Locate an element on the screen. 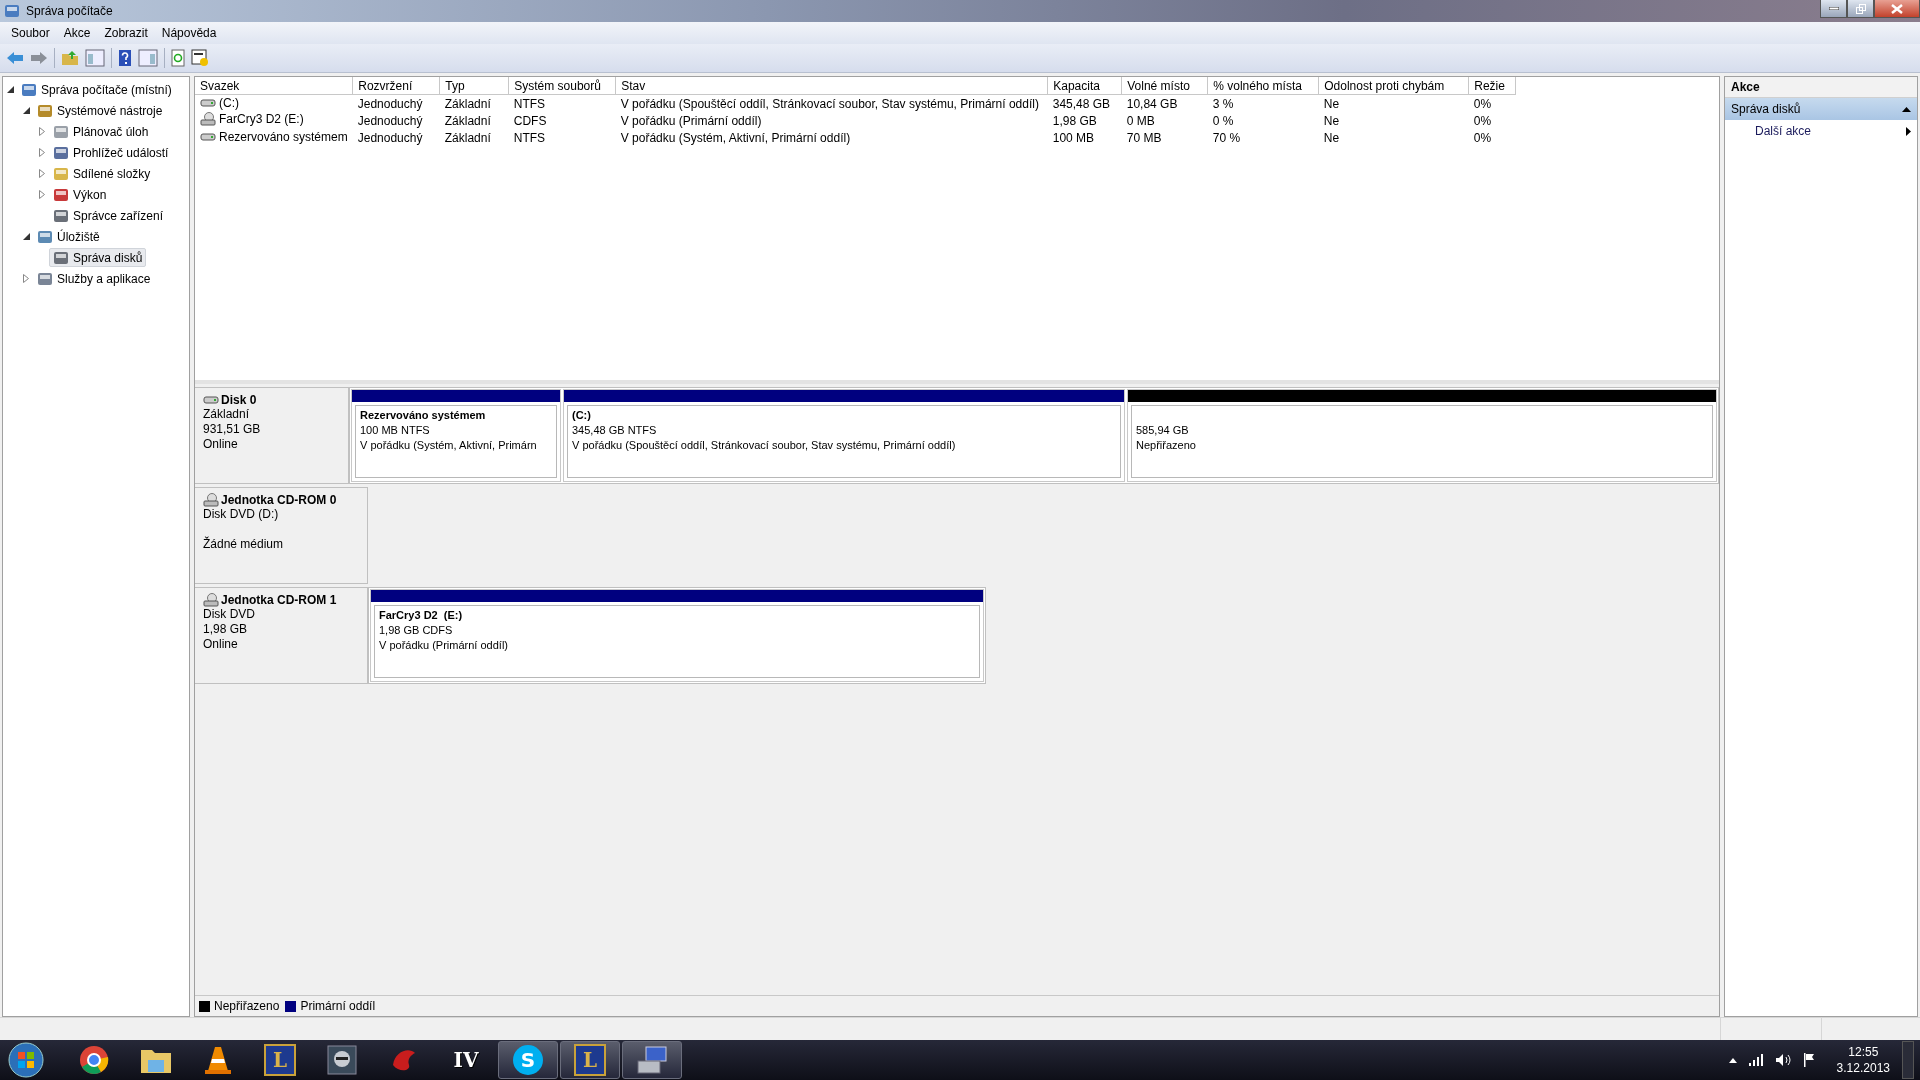 The image size is (1920, 1080). action-item: Další akce is located at coordinates (1821, 131).